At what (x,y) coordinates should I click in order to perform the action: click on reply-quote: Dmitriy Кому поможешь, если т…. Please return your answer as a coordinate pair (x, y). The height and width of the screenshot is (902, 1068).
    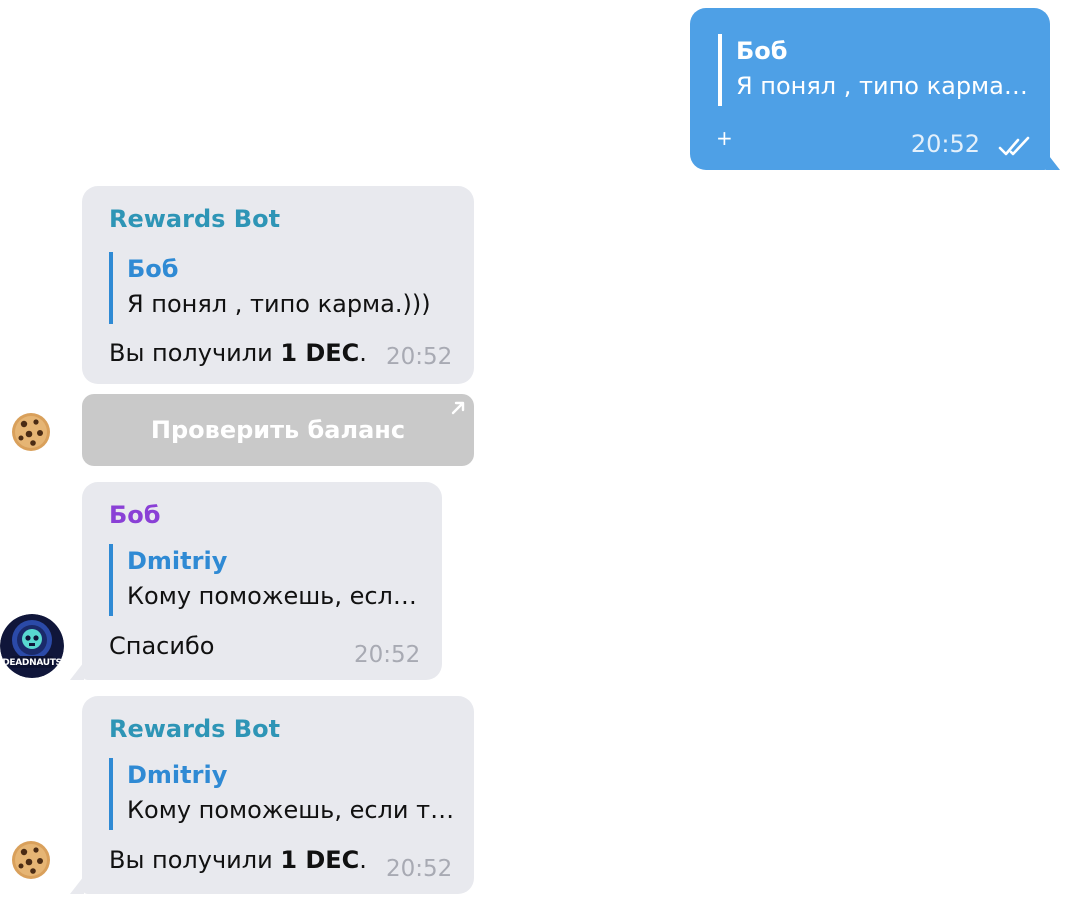
    Looking at the image, I should click on (281, 794).